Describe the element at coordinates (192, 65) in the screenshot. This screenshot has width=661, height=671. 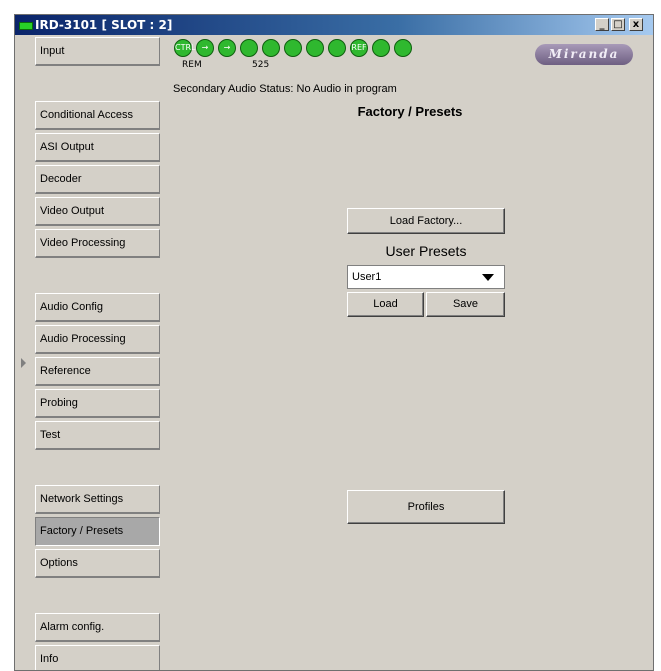
I see `rem-label: REM` at that location.